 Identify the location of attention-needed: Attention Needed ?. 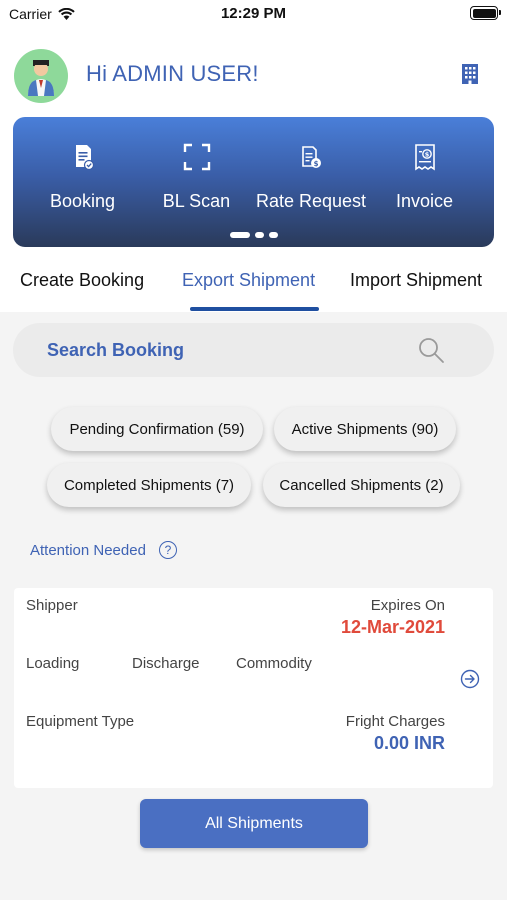
(103, 550).